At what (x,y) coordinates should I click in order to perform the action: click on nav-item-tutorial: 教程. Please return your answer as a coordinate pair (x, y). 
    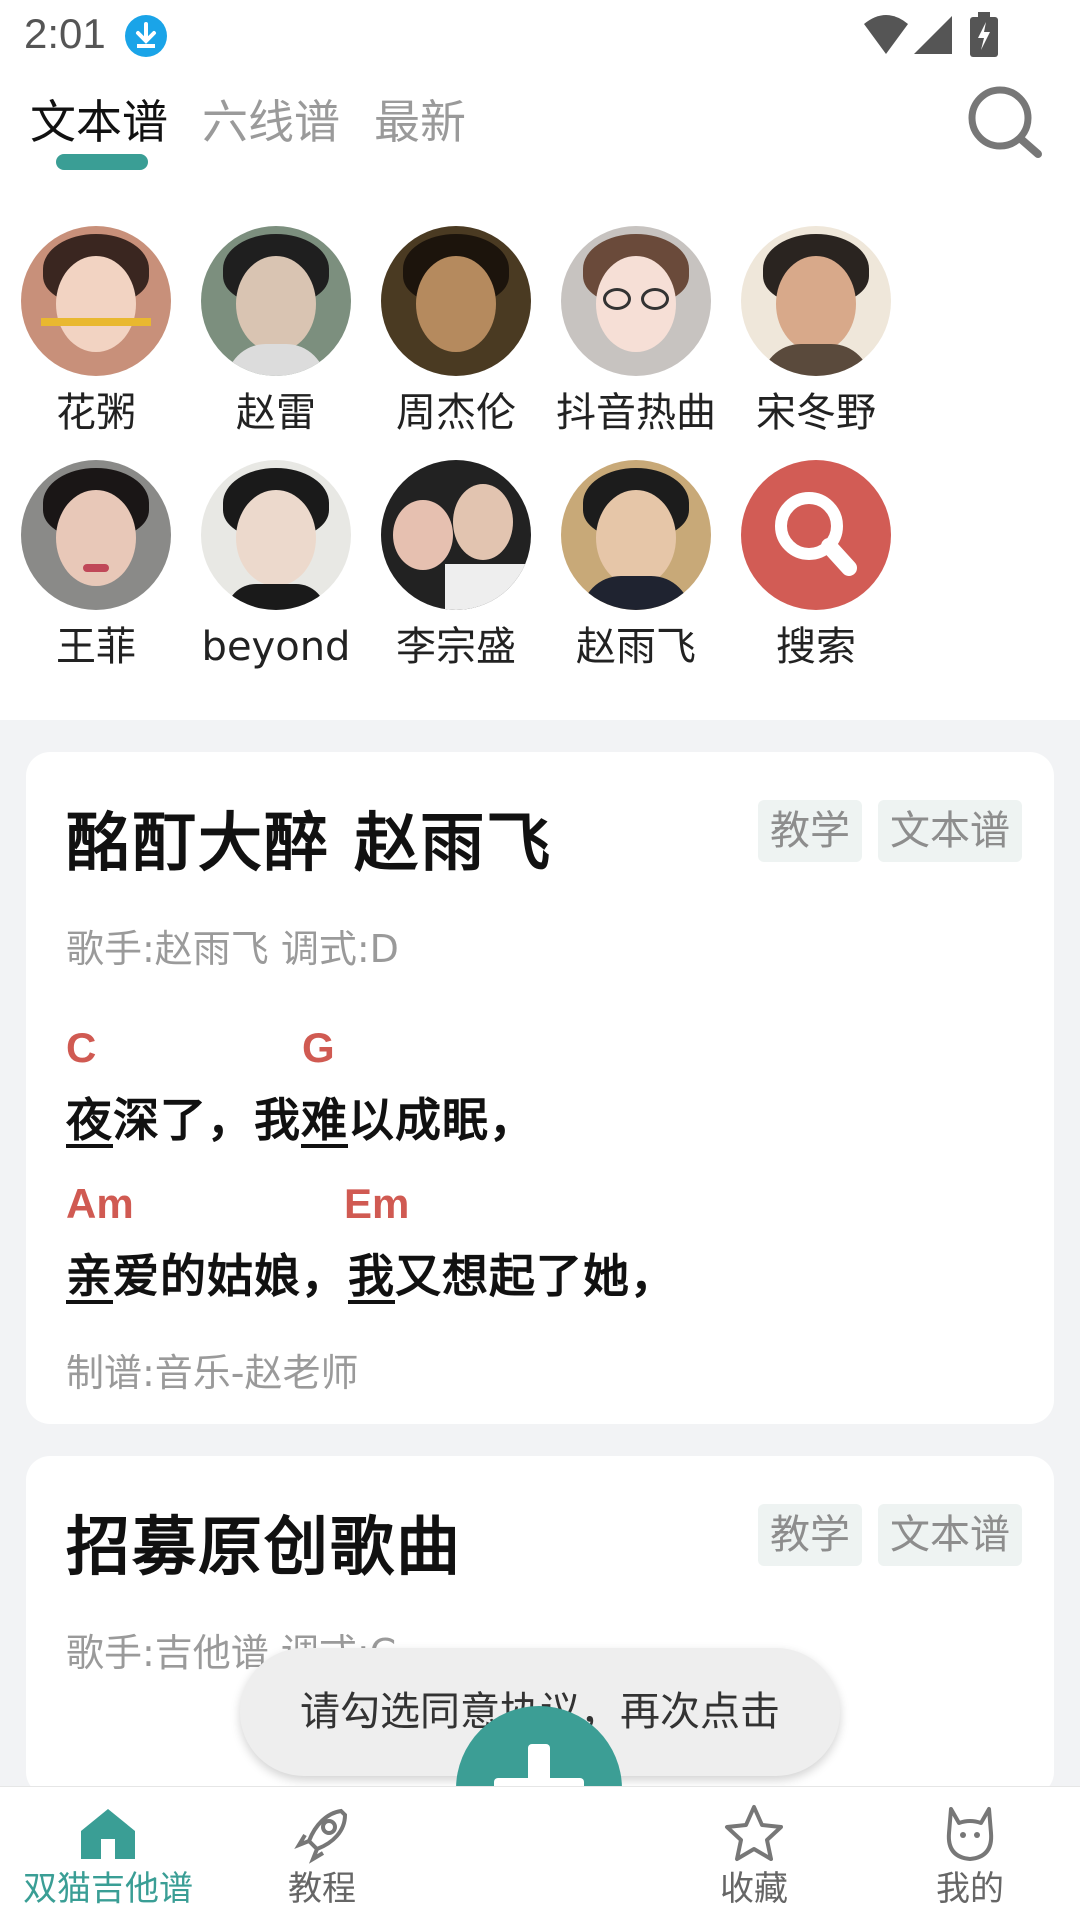
    Looking at the image, I should click on (322, 1854).